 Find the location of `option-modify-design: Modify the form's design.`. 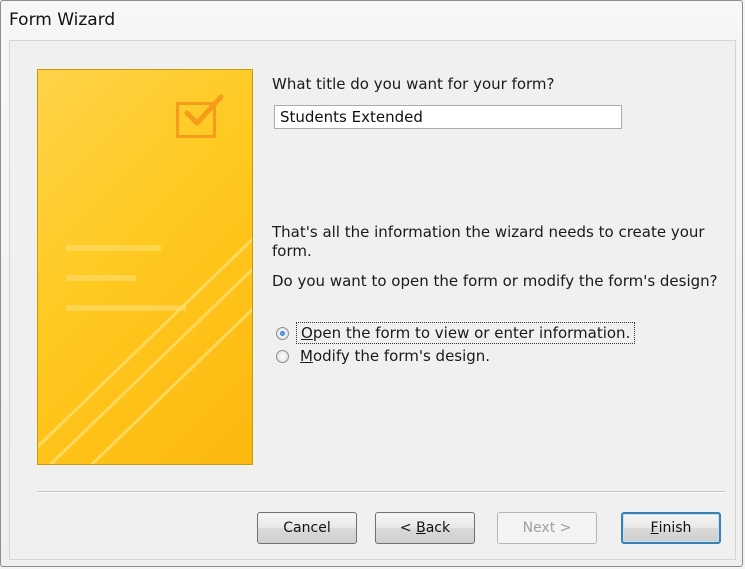

option-modify-design: Modify the form's design. is located at coordinates (385, 356).